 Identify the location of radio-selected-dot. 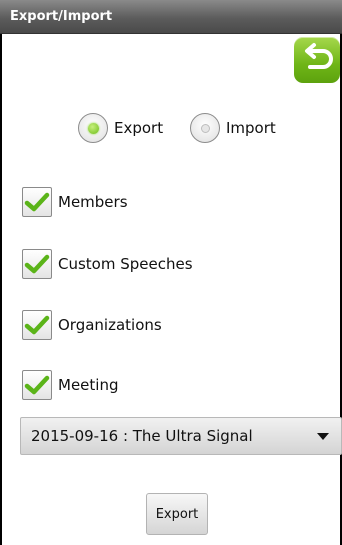
(93, 128).